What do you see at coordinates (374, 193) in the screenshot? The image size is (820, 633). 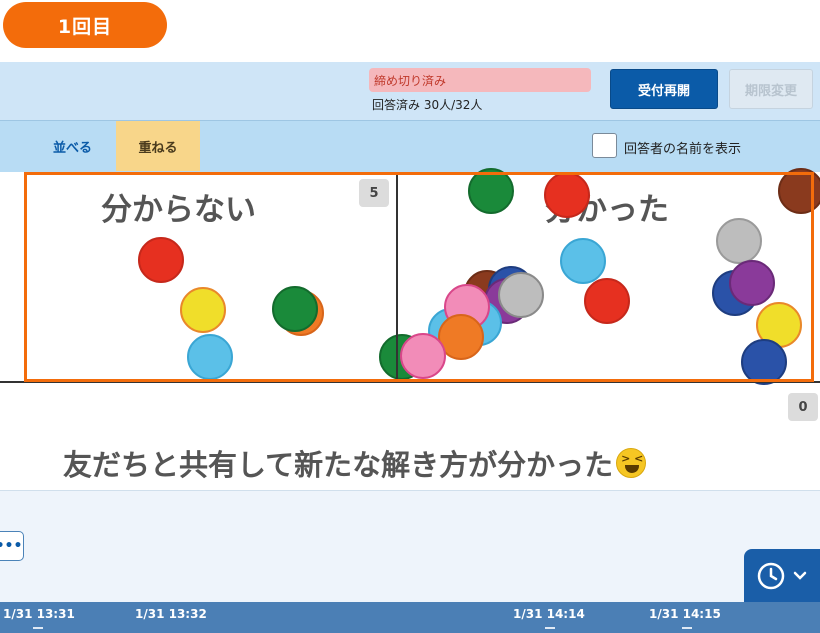 I see `column-count-dont-understand: 5` at bounding box center [374, 193].